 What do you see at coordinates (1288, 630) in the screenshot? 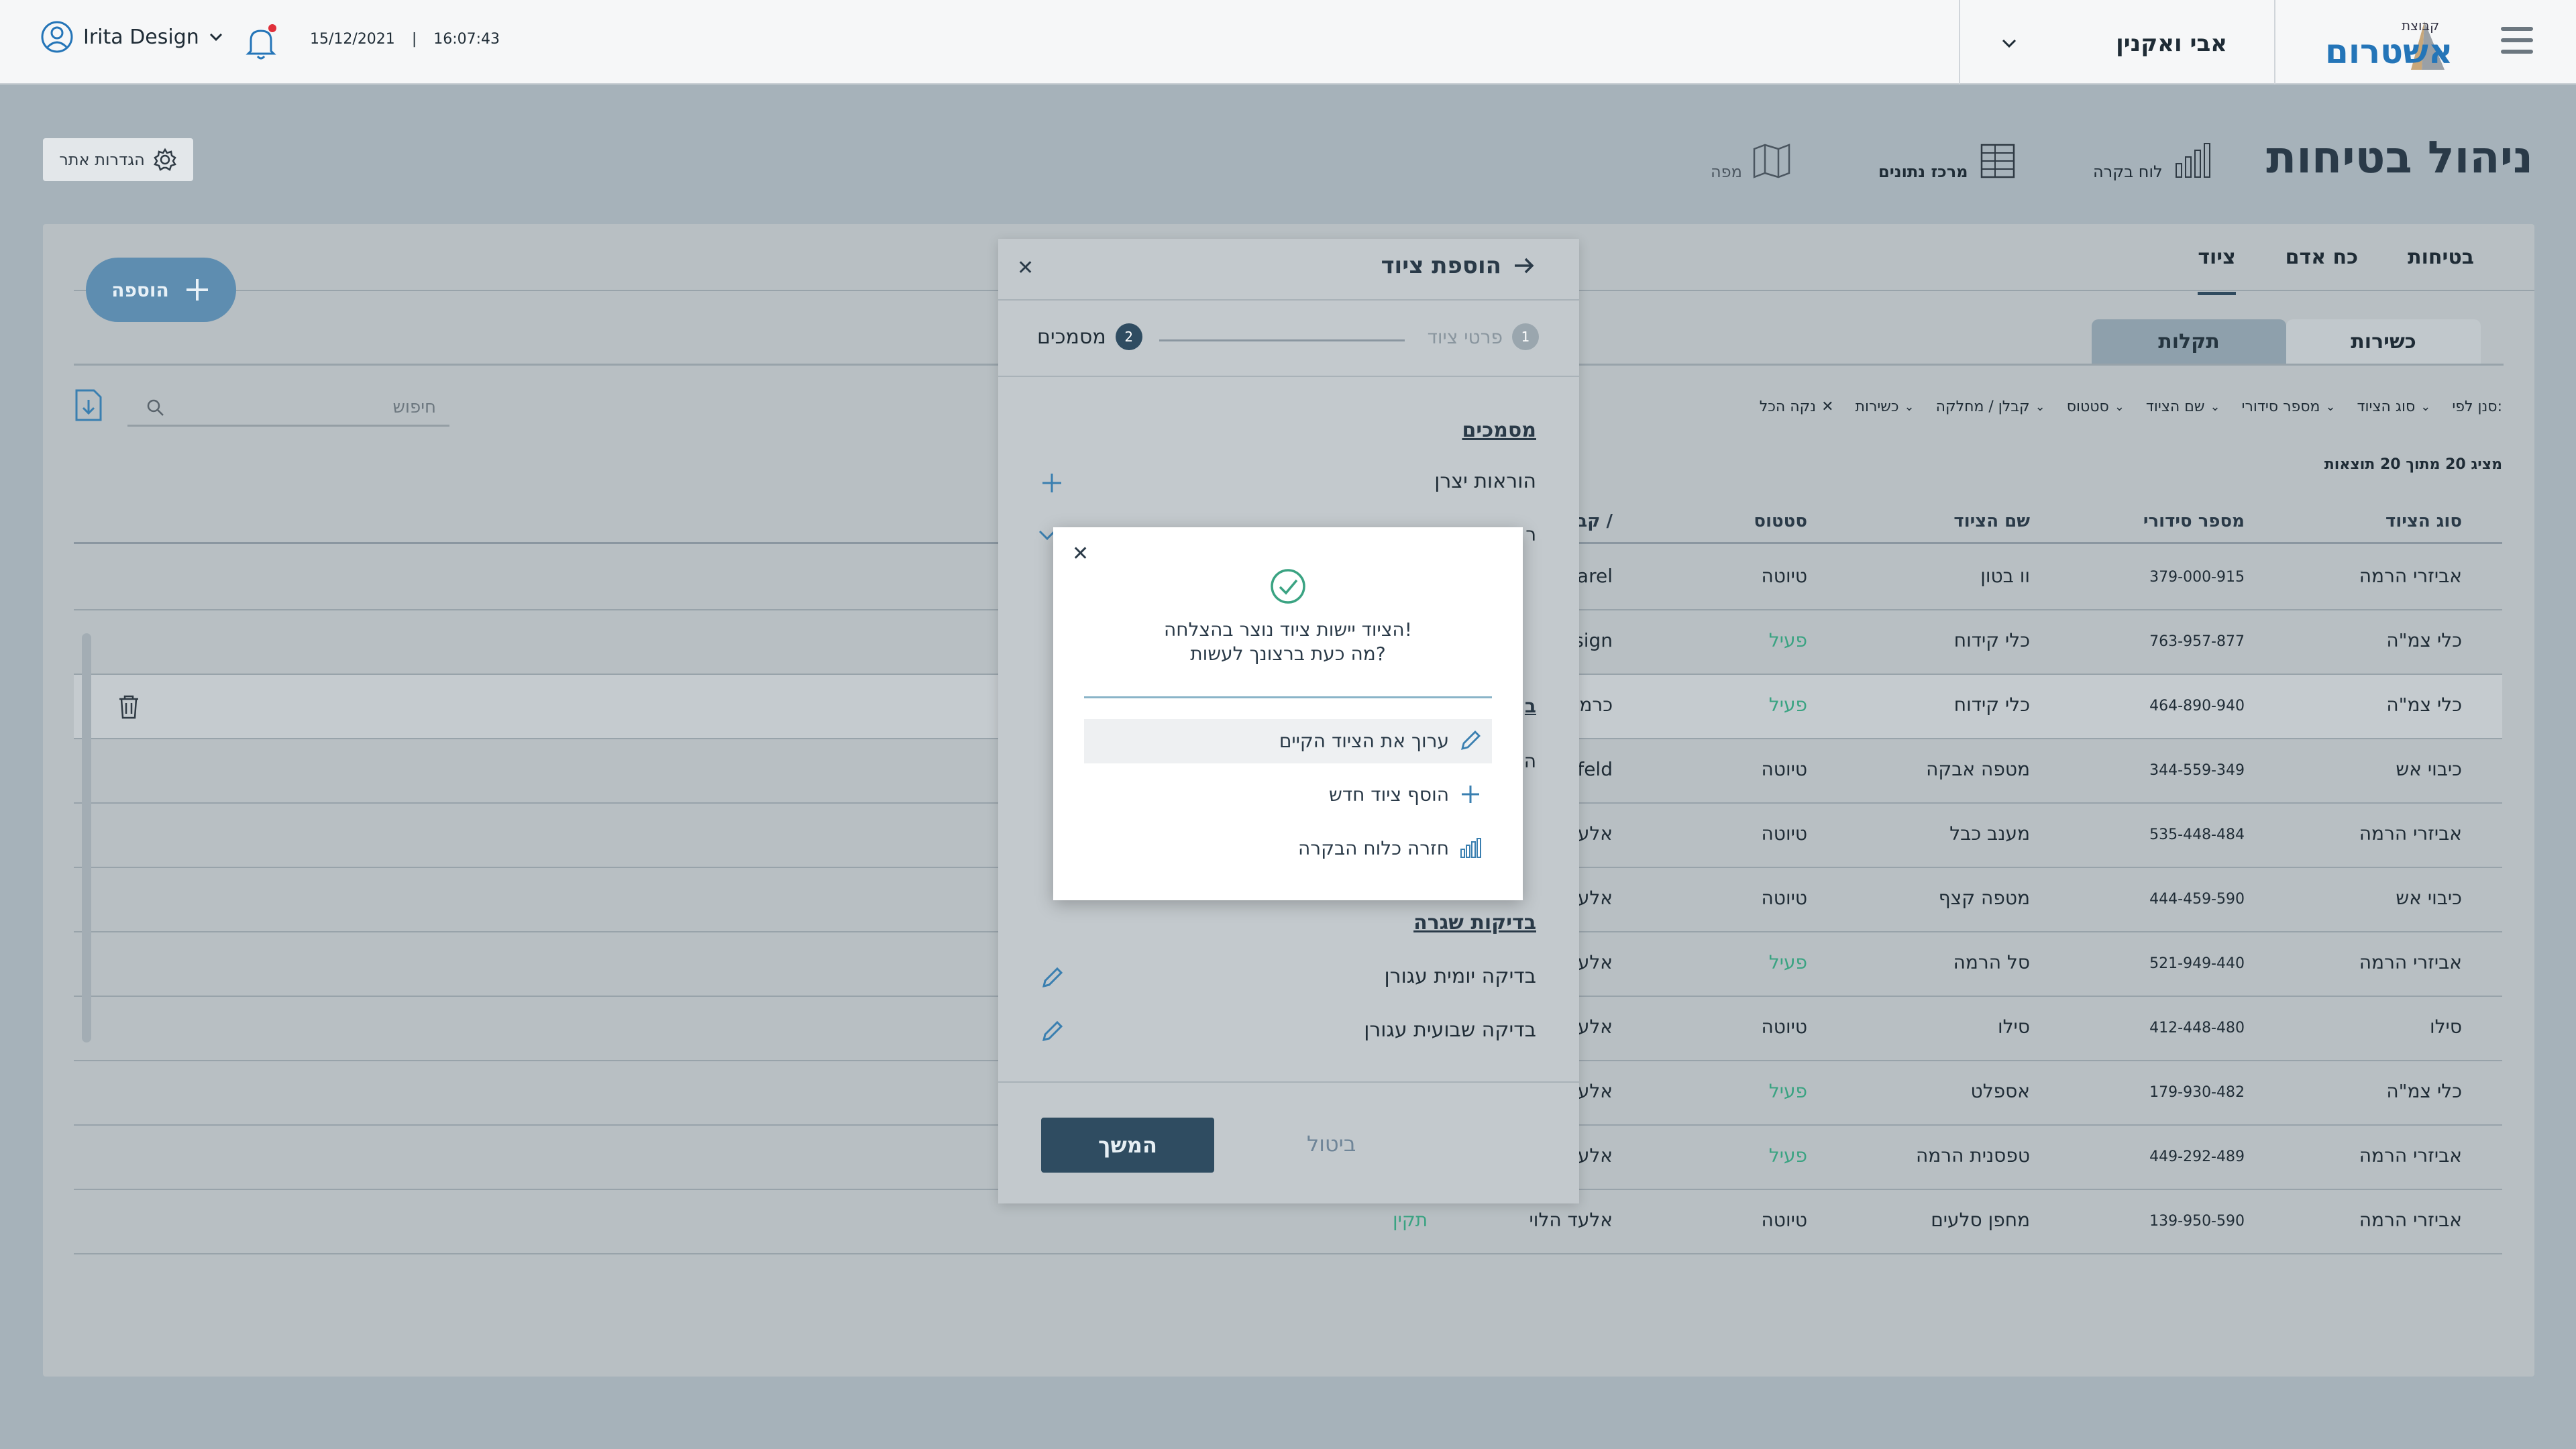
I see `success-message: הציוד יישות ציוד נוצר בהצלחה!` at bounding box center [1288, 630].